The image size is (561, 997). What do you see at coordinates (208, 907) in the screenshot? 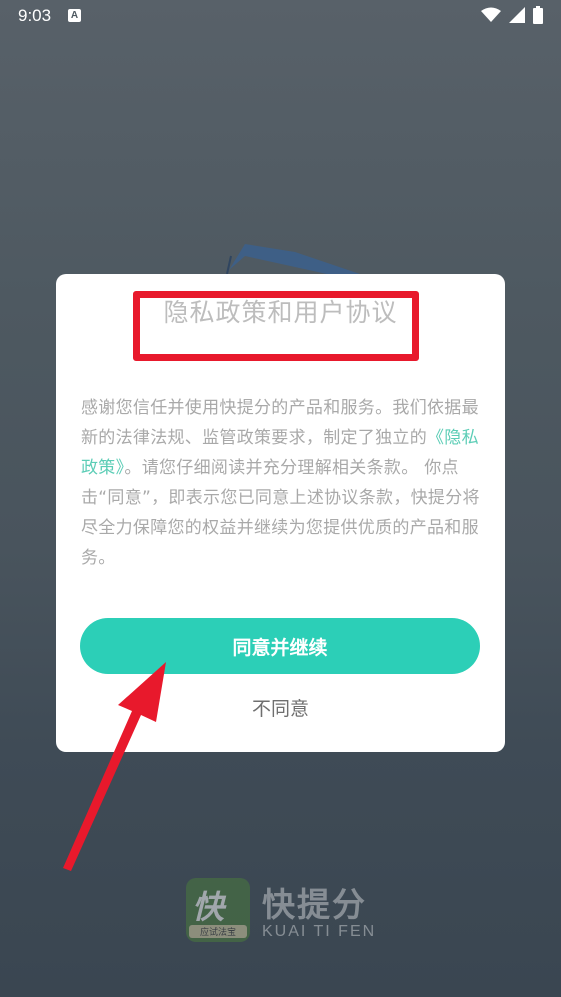
I see `logo-char: 快` at bounding box center [208, 907].